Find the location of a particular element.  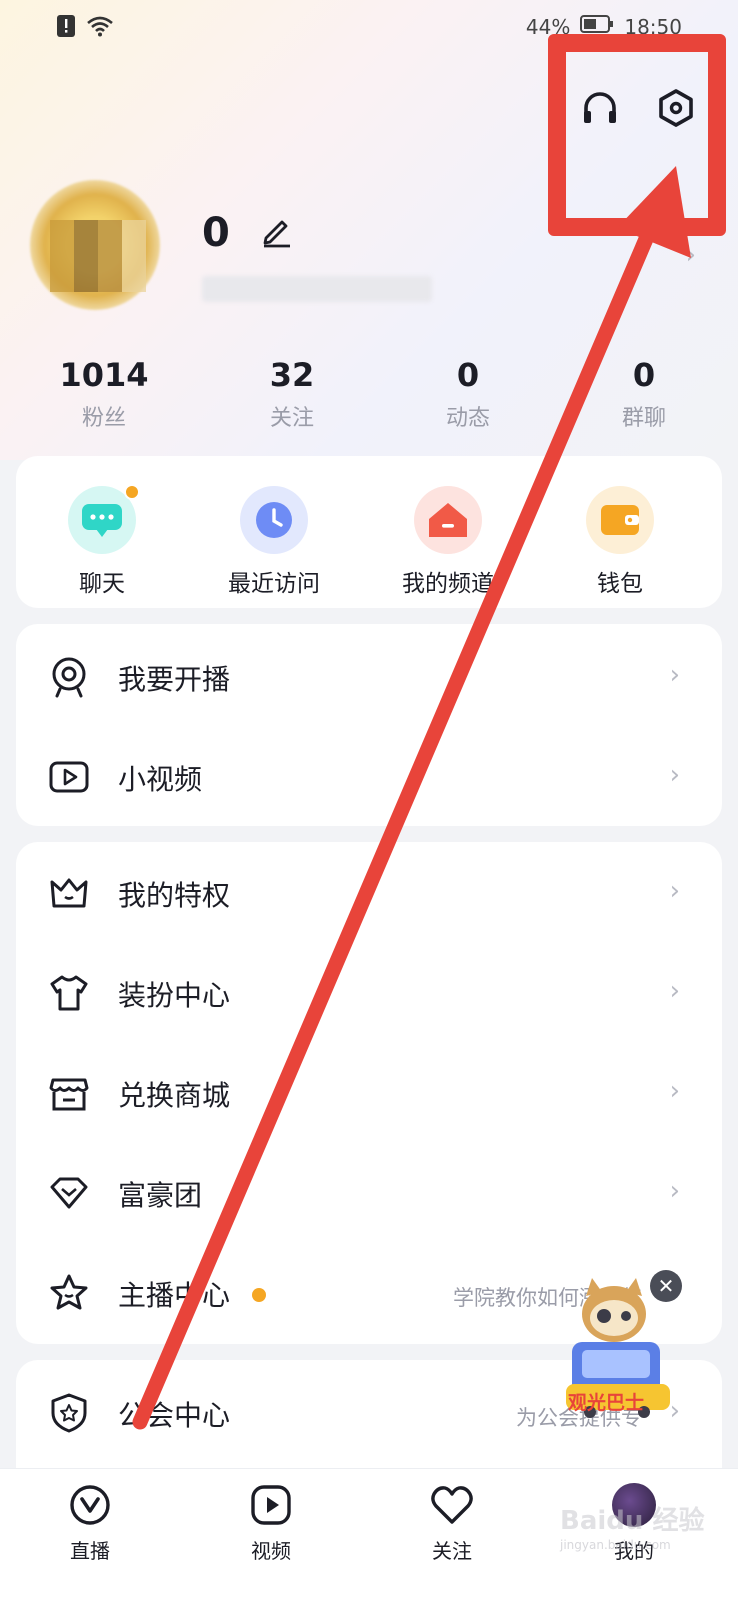

live-icon is located at coordinates (90, 1505).